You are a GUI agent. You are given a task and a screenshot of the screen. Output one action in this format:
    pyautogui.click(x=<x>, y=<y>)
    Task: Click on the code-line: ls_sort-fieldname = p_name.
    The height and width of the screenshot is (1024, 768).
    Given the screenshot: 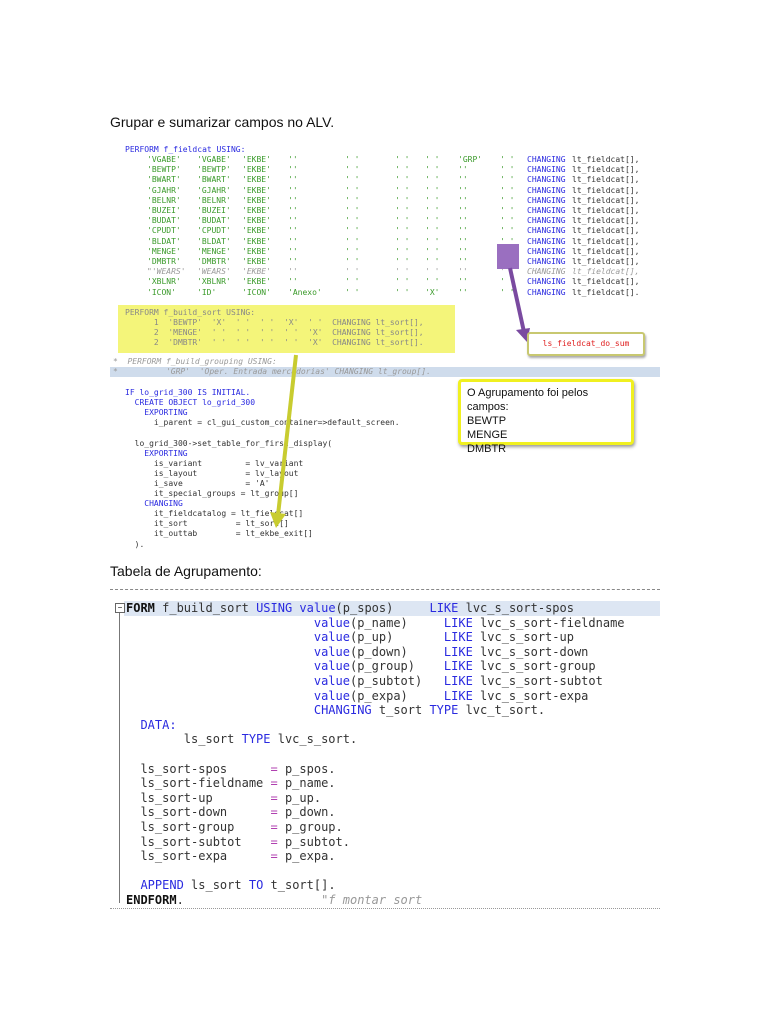 What is the action you would take?
    pyautogui.click(x=231, y=783)
    